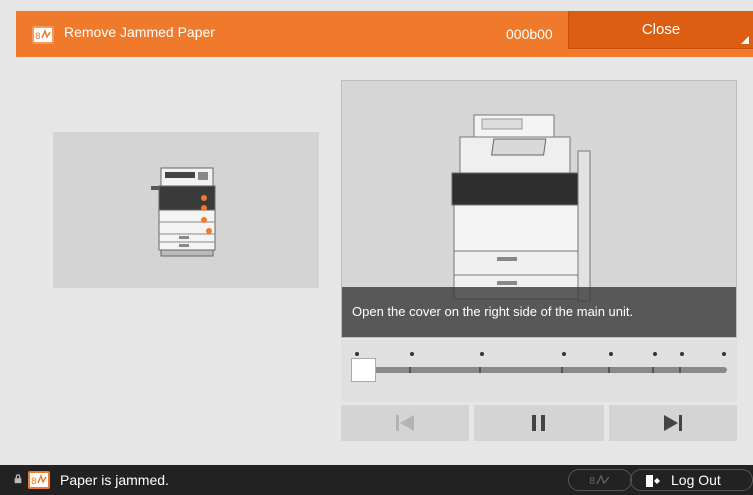 The width and height of the screenshot is (753, 495). I want to click on next-button, so click(673, 423).